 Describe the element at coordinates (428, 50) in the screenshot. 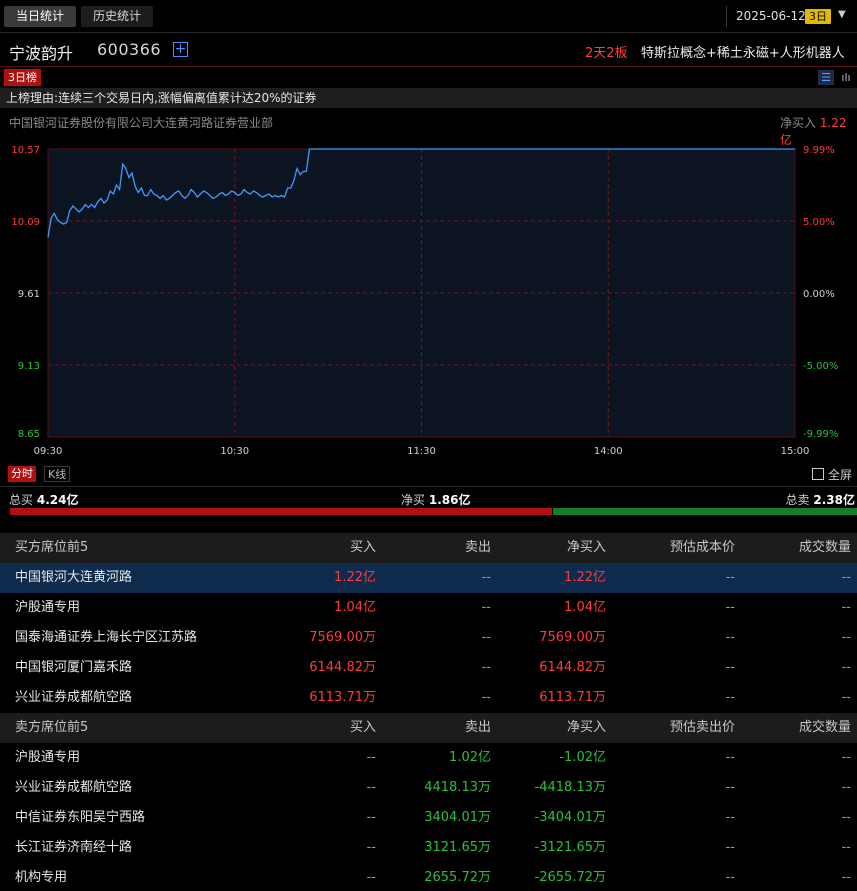

I see `stock-header: 宁波韵升 600366 + 2天2板 特斯拉概念+稀土永磁+人形机器人` at that location.